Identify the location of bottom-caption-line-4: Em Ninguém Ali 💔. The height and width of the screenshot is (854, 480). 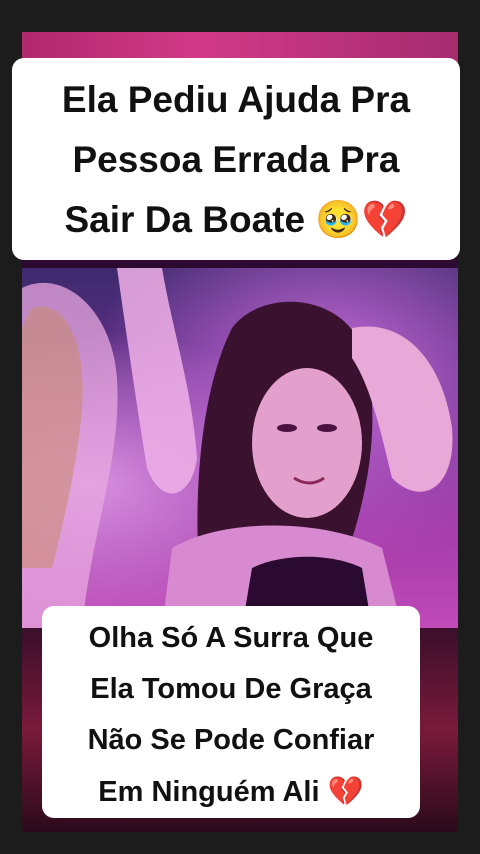
(231, 792).